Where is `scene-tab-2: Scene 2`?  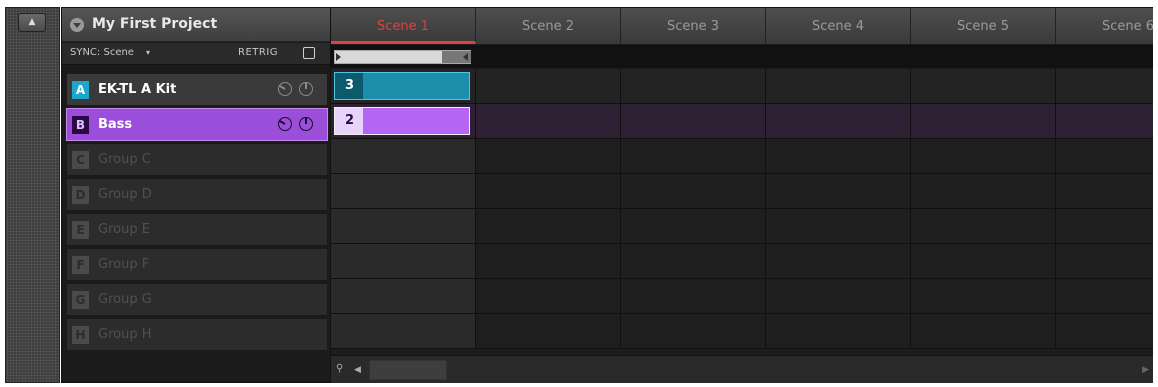
scene-tab-2: Scene 2 is located at coordinates (548, 26).